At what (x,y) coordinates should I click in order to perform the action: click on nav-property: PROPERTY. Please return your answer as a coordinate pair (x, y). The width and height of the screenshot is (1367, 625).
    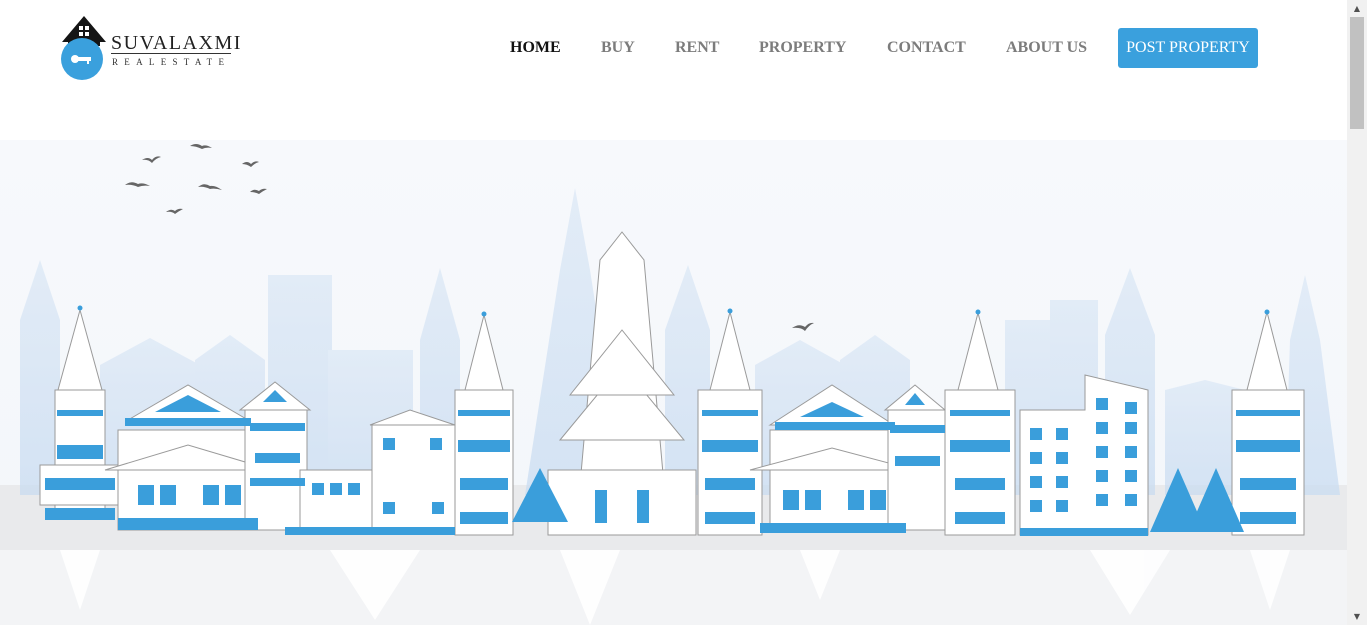
    Looking at the image, I should click on (802, 48).